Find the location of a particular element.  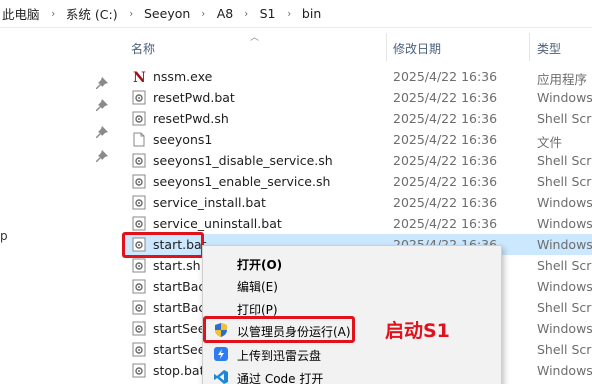

file-name: seeyons1_disable_service.sh is located at coordinates (243, 160).